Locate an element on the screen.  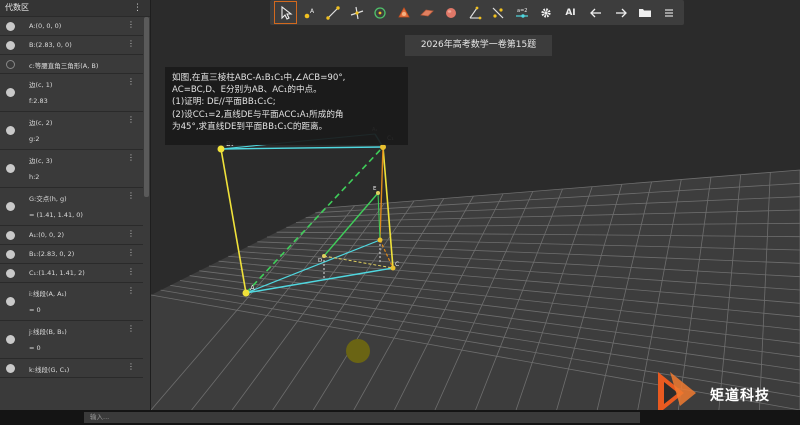
slider-tool-icon: a=2 is located at coordinates (521, 12).